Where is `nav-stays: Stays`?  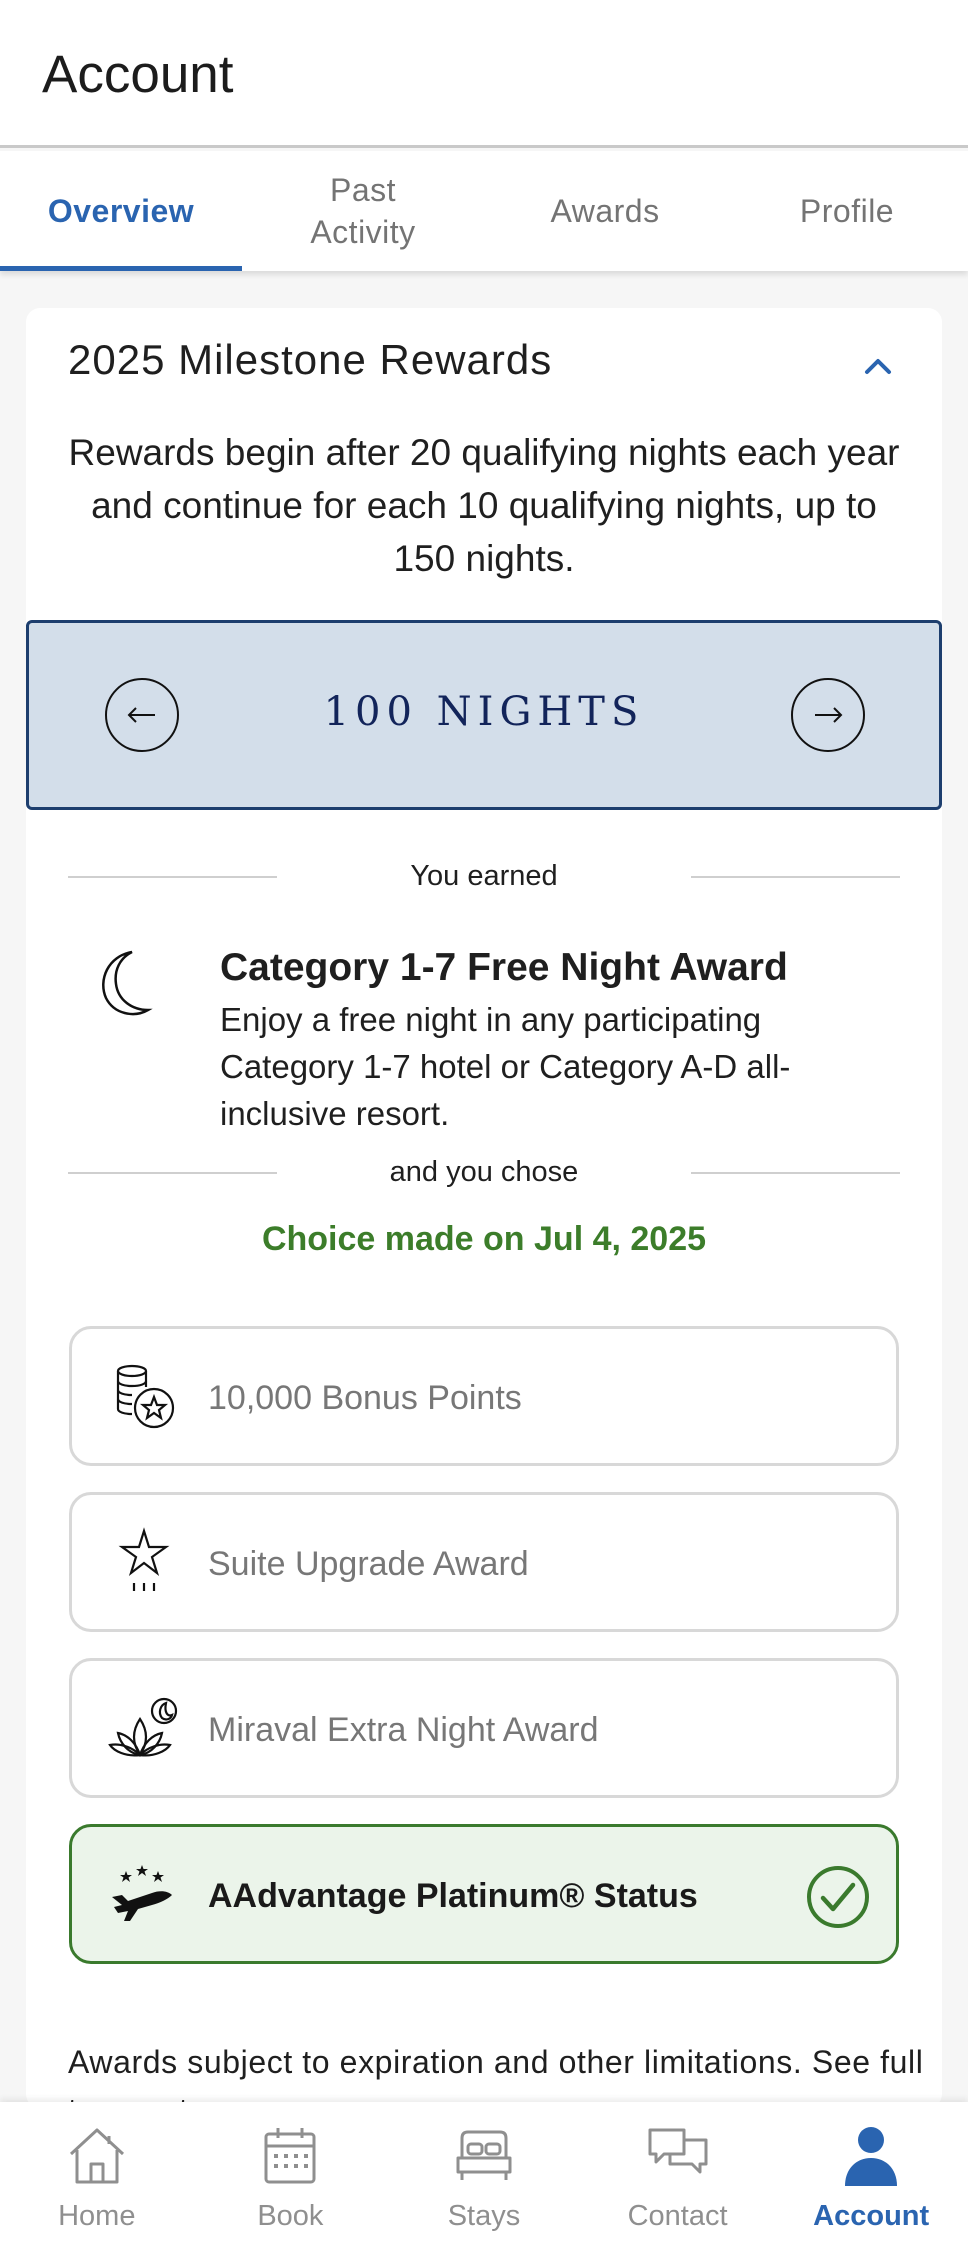 nav-stays: Stays is located at coordinates (484, 2176).